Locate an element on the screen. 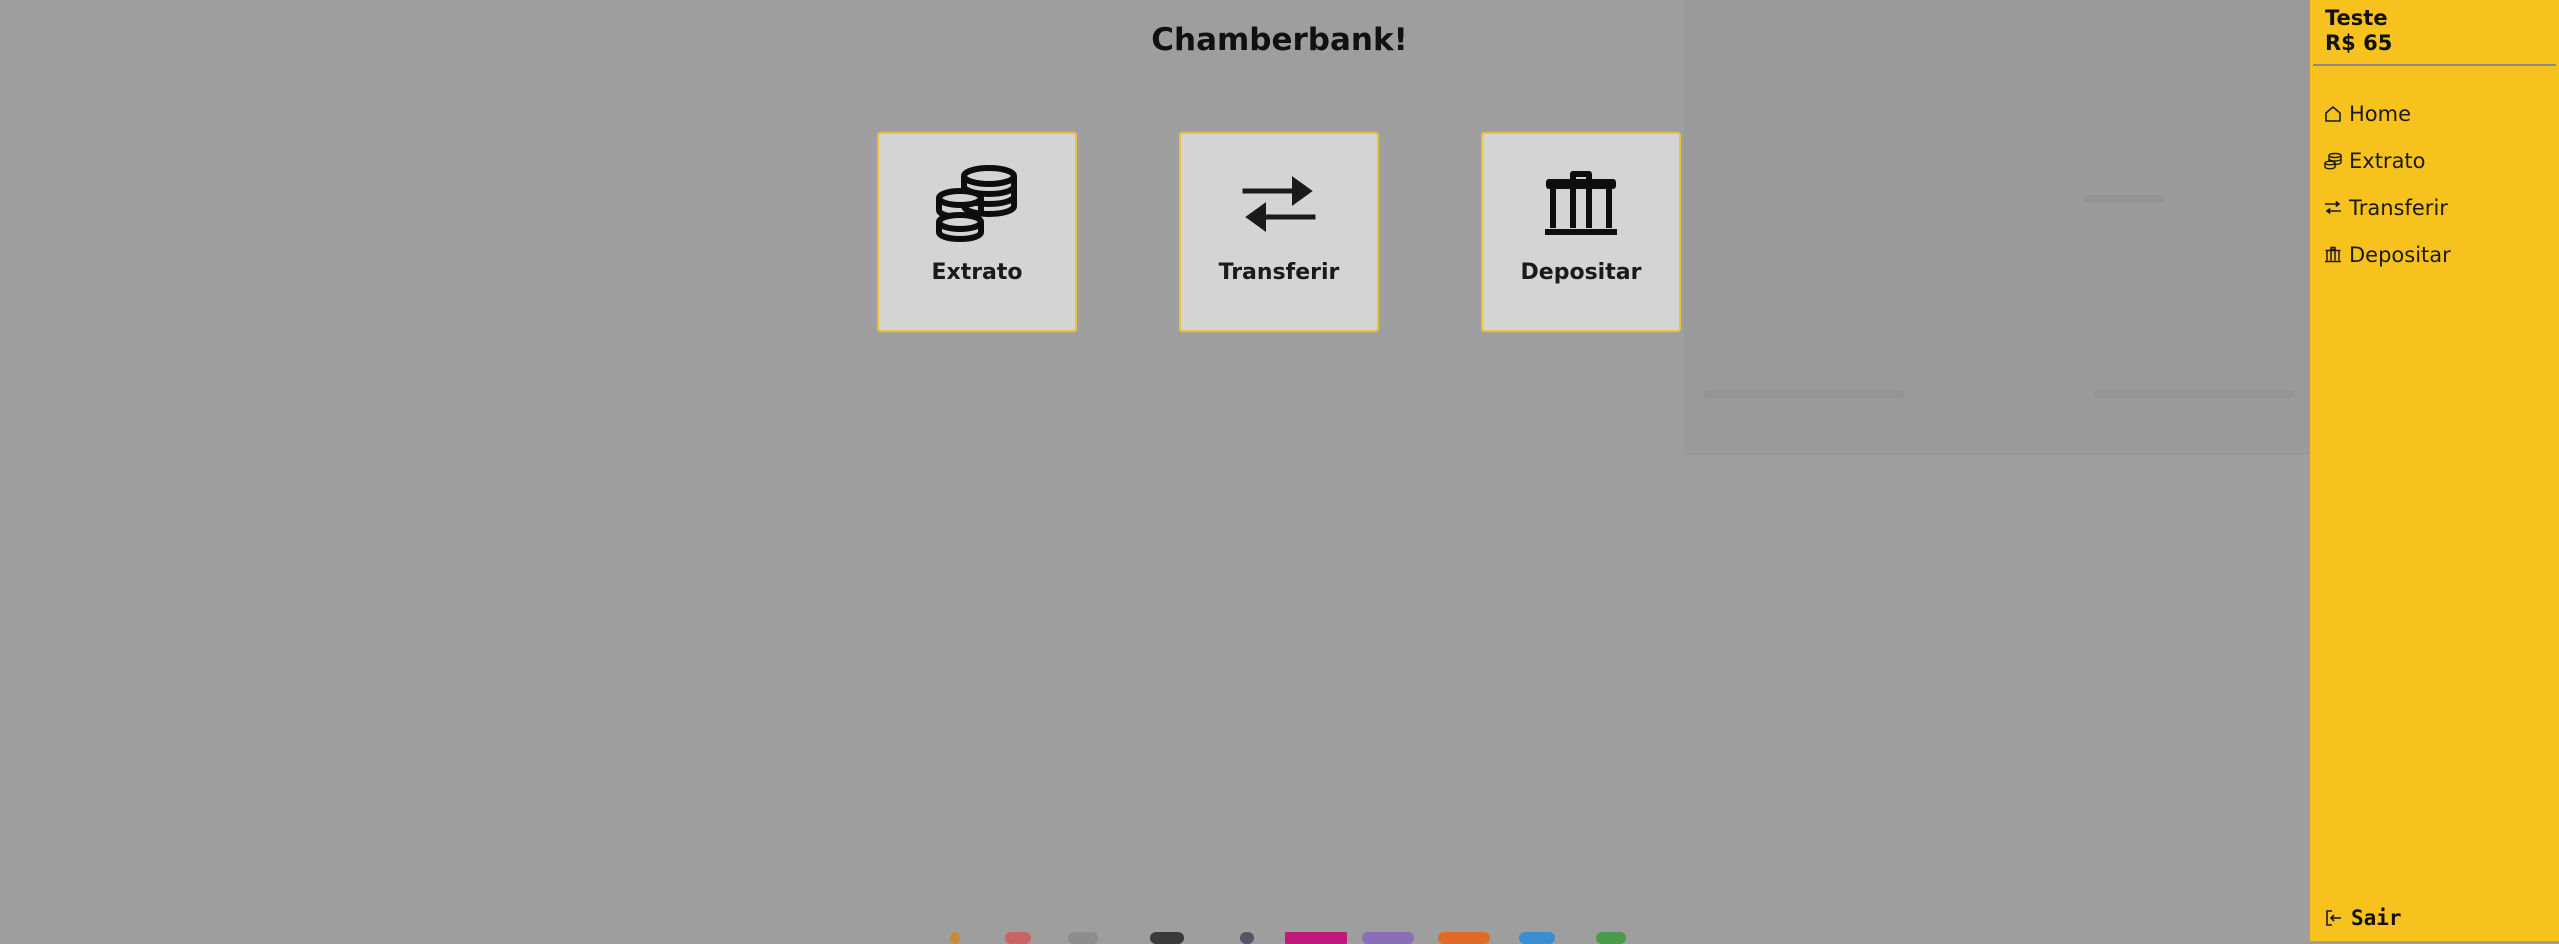 This screenshot has width=2559, height=944. user-balance: R$ 65 is located at coordinates (2359, 43).